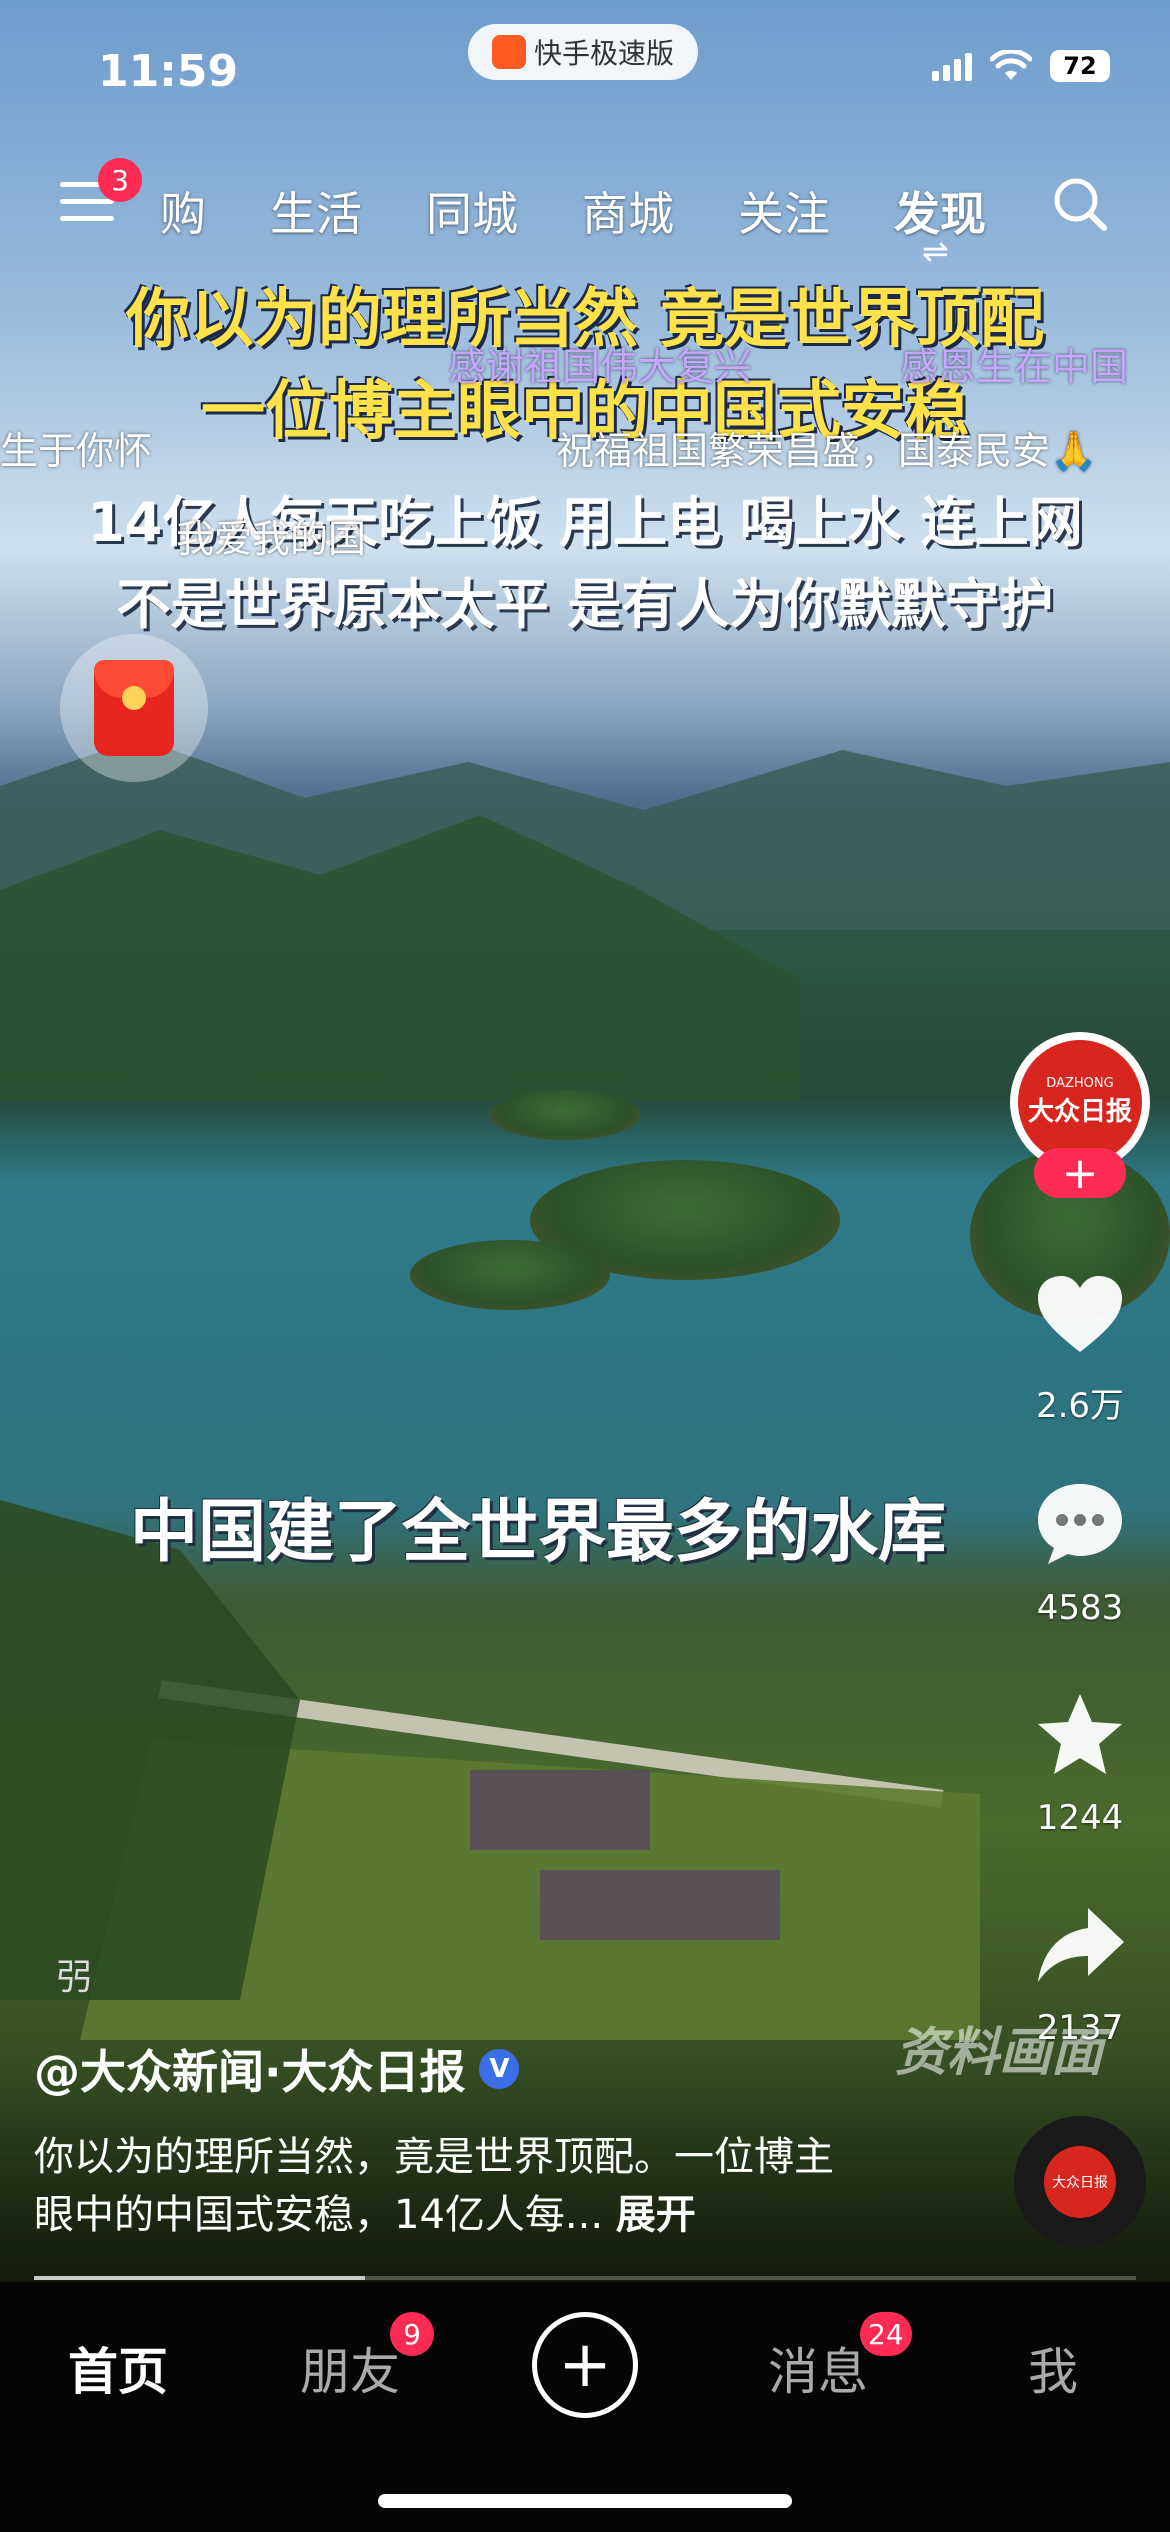 The width and height of the screenshot is (1170, 2532). I want to click on forest, so click(150, 1750).